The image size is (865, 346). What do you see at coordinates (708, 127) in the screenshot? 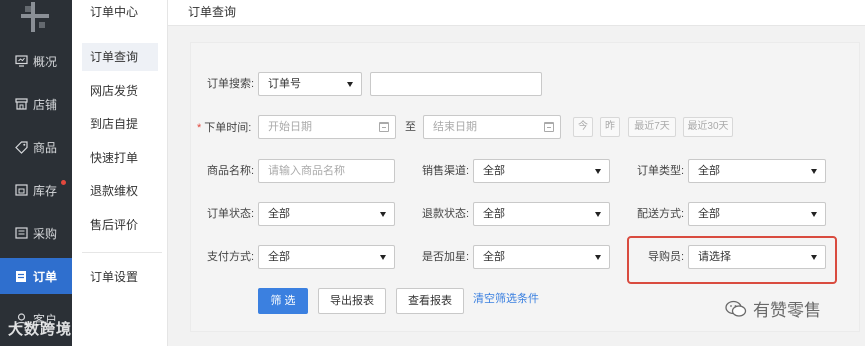
I see `quick-last30-button: 最近30天` at bounding box center [708, 127].